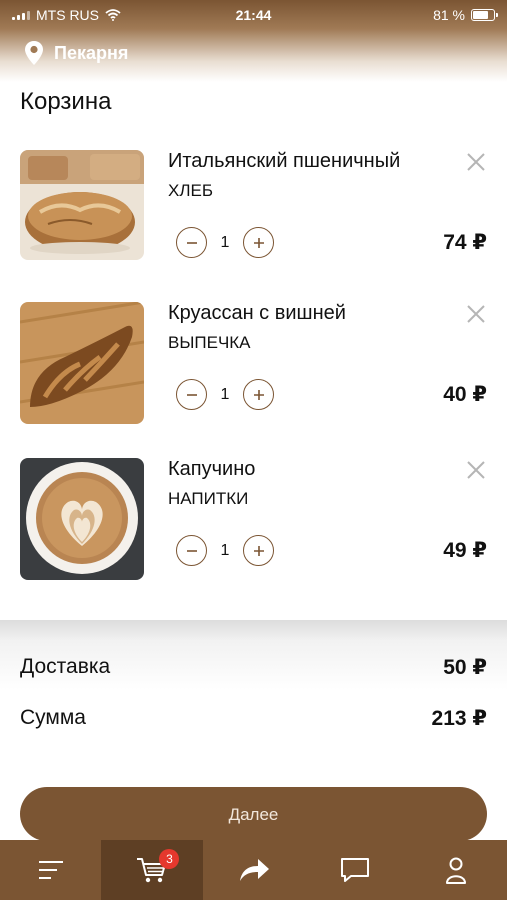 This screenshot has width=507, height=900. I want to click on item-price: 49 ₽, so click(465, 550).